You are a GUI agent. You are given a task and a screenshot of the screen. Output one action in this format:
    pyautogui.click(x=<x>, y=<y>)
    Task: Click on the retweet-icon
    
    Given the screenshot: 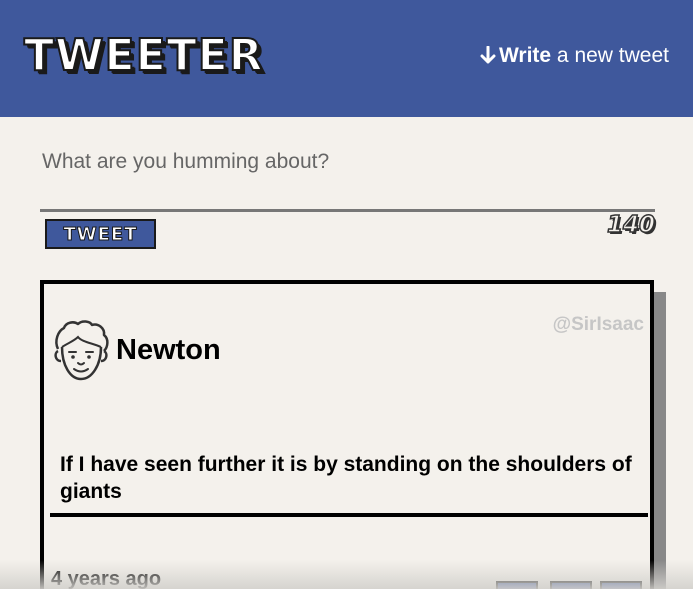 What is the action you would take?
    pyautogui.click(x=571, y=585)
    